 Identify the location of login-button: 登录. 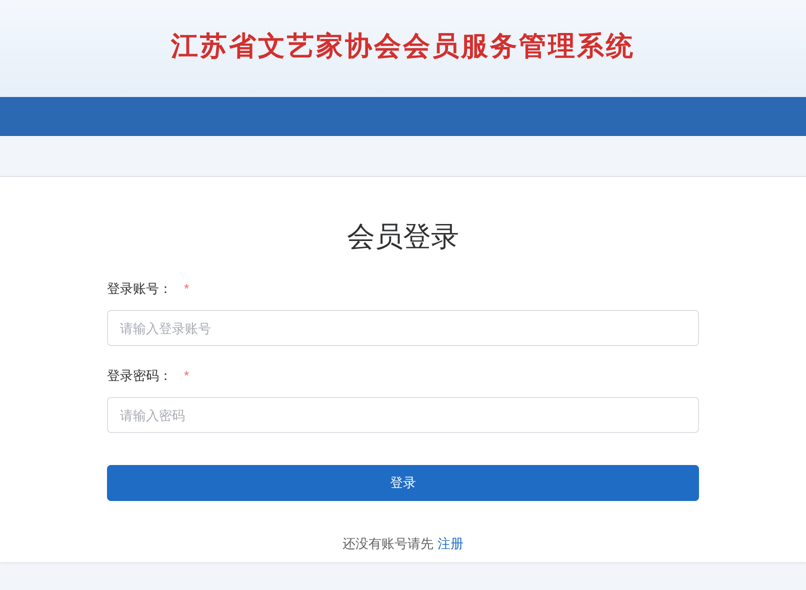
(403, 483).